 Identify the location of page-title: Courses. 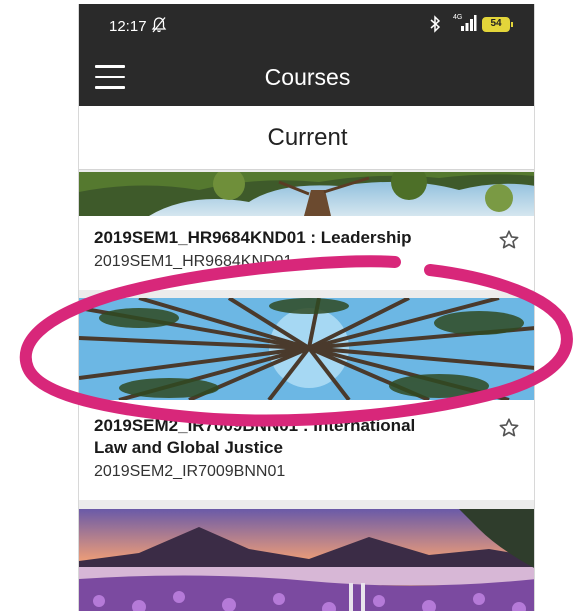
(307, 77).